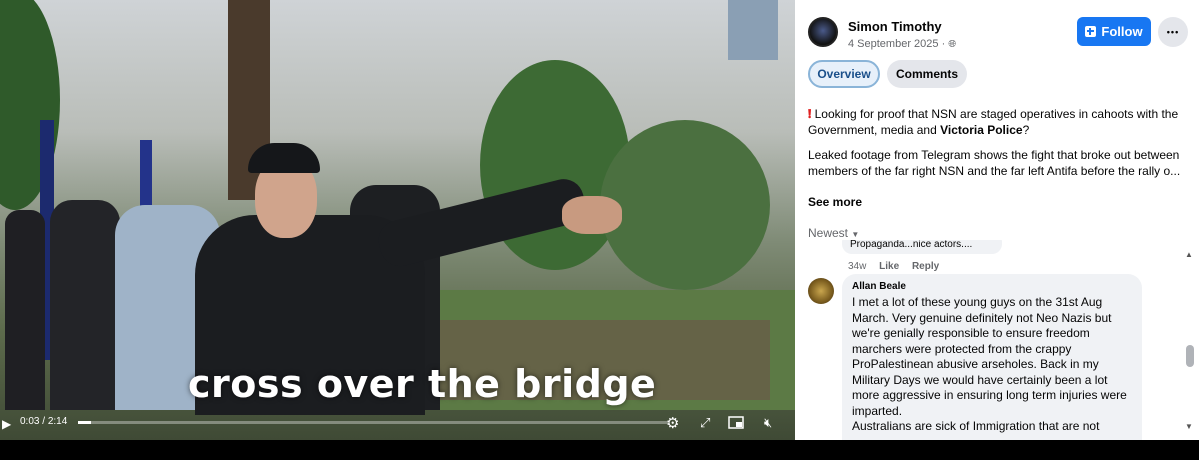 Image resolution: width=1199 pixels, height=460 pixels. I want to click on progress-bar, so click(373, 422).